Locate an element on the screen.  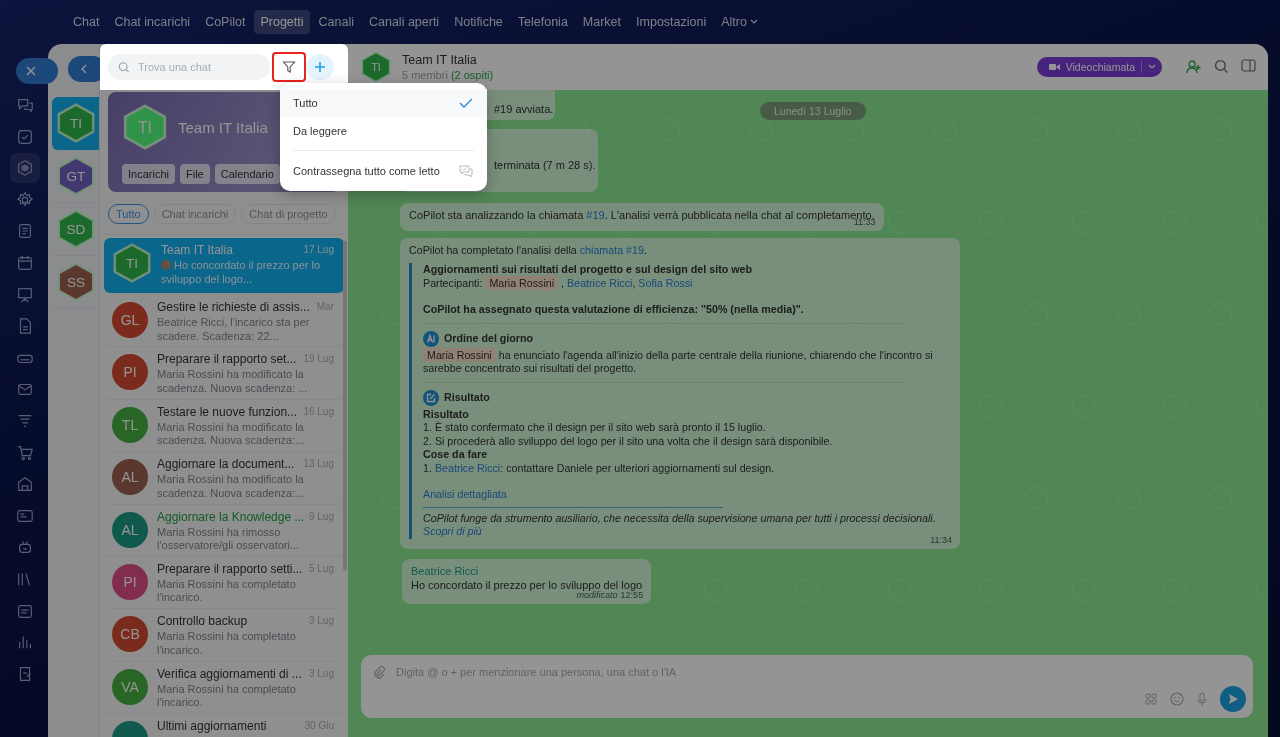
chat-title: Controllo backup is located at coordinates (202, 621).